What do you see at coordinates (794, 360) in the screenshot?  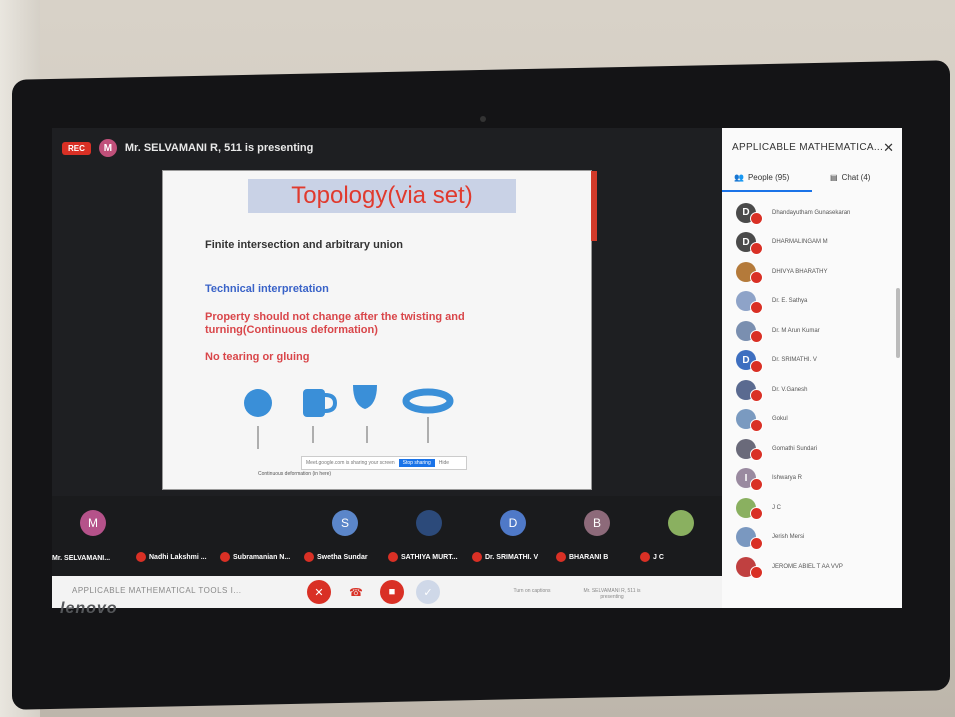 I see `person-name: Dr. SRIMATHI. V` at bounding box center [794, 360].